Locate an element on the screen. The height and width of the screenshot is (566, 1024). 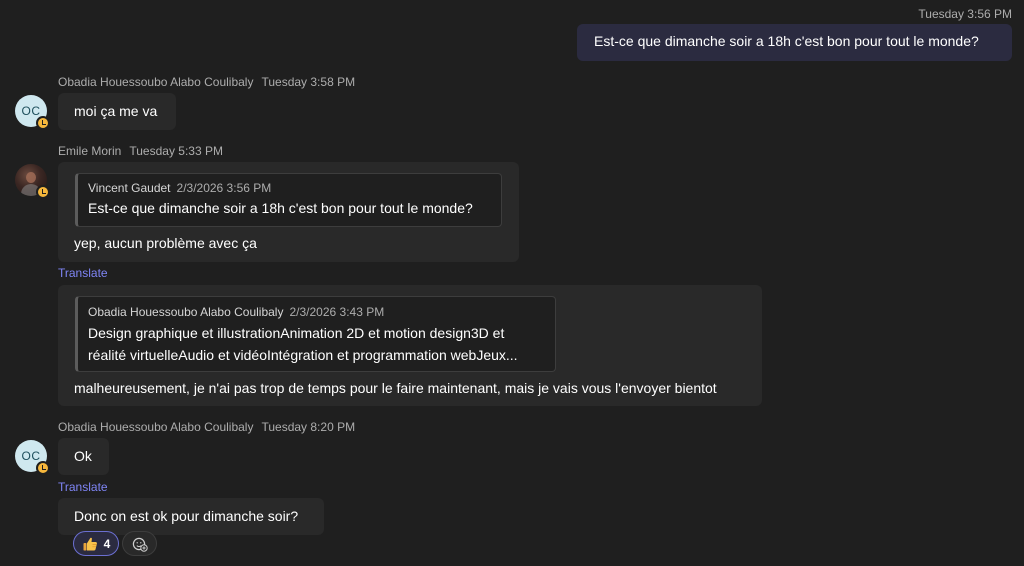
quote-date: 2/3/2026 3:43 PM is located at coordinates (337, 312).